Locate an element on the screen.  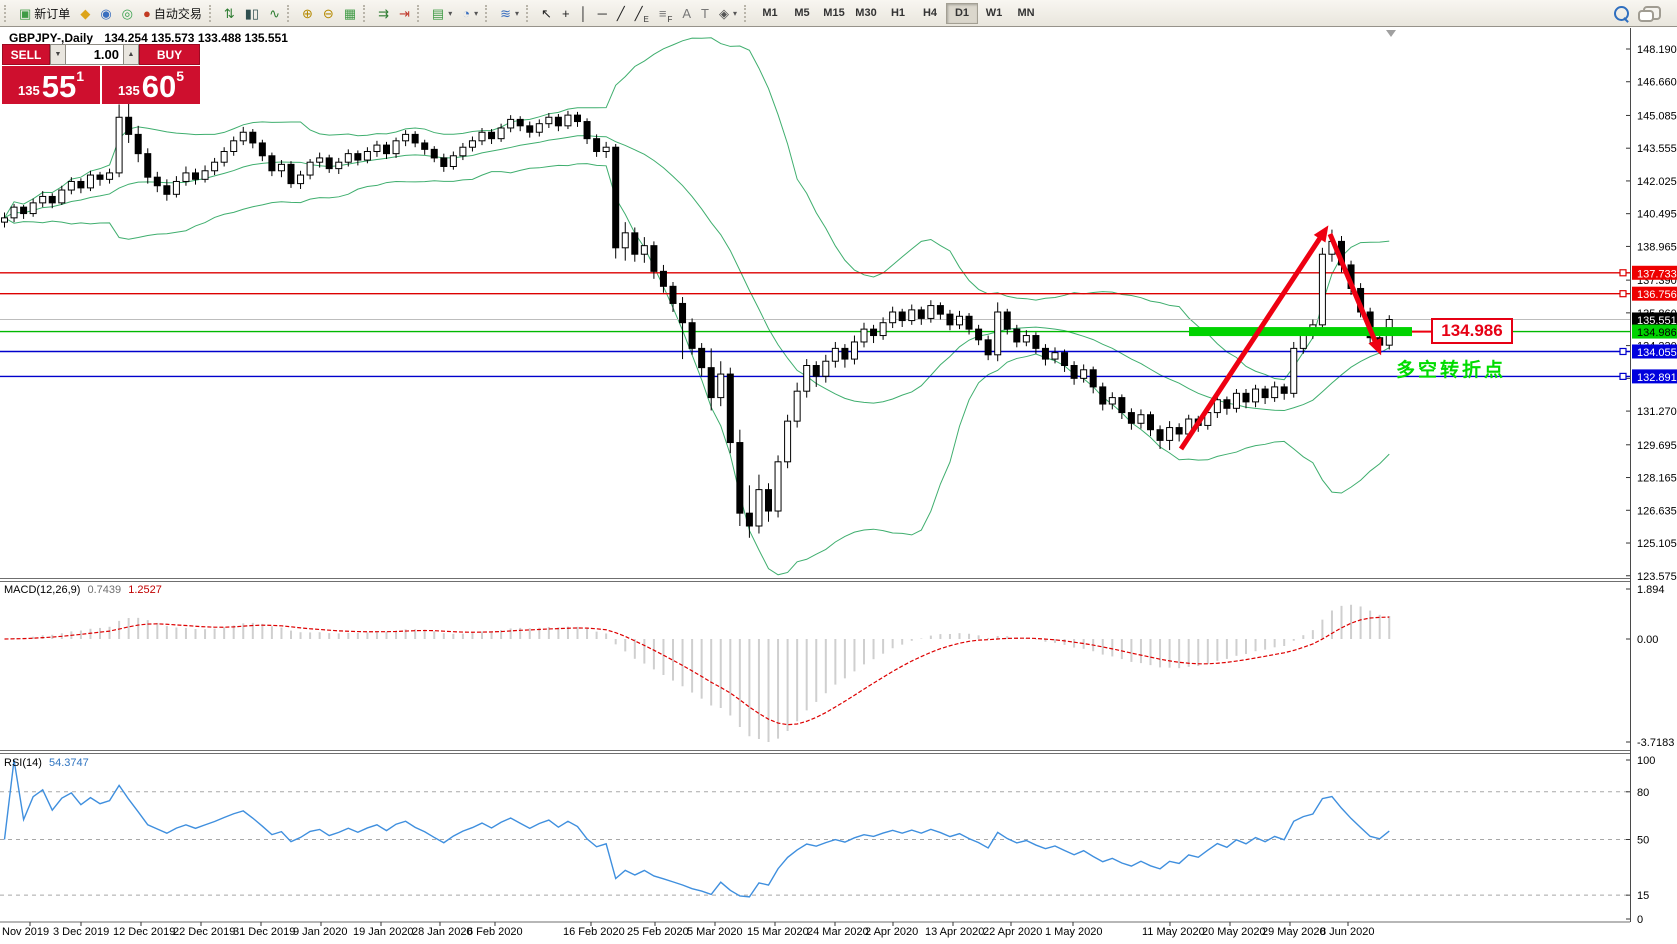
volume-increase-button: ▲ is located at coordinates (131, 54).